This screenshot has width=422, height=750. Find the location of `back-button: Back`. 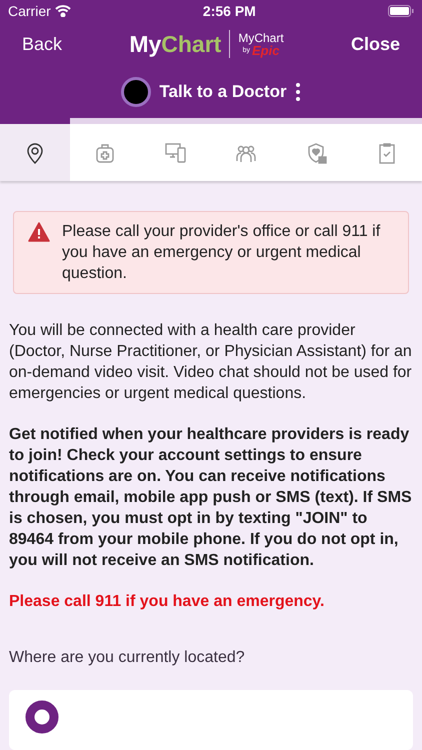

back-button: Back is located at coordinates (42, 44).